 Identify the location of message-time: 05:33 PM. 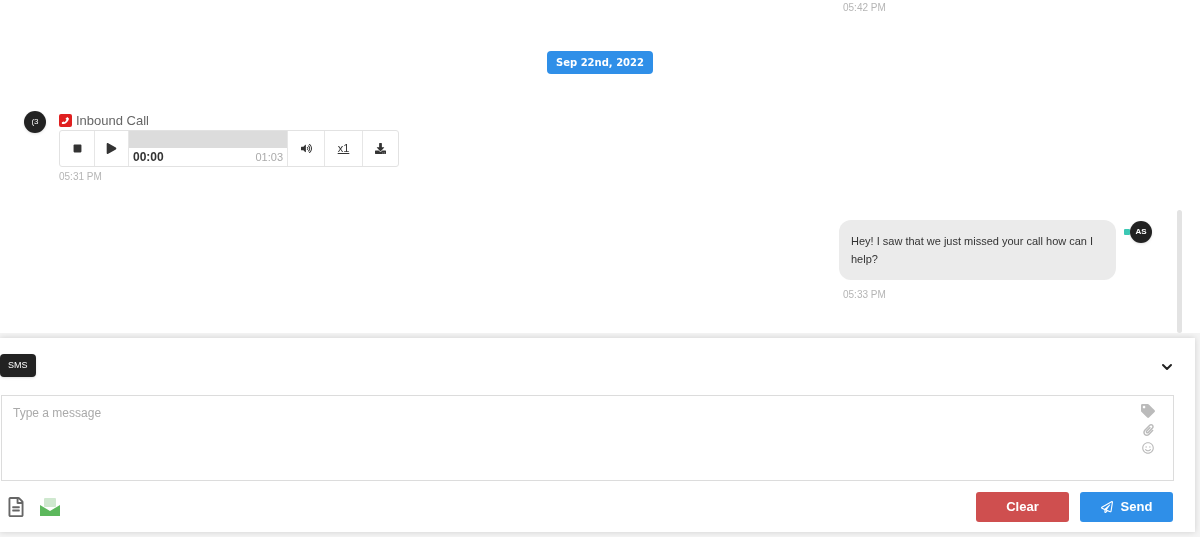
(865, 295).